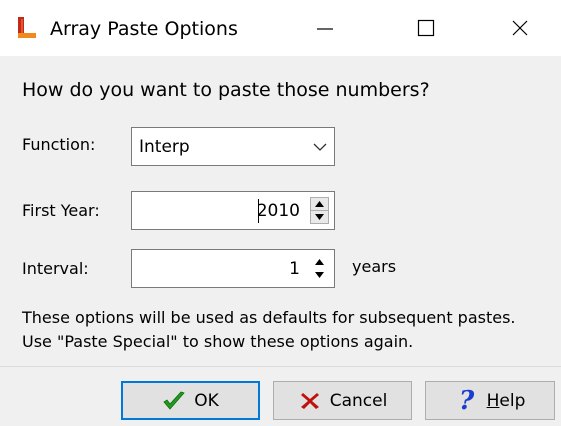  I want to click on interval-value: 1, so click(294, 269).